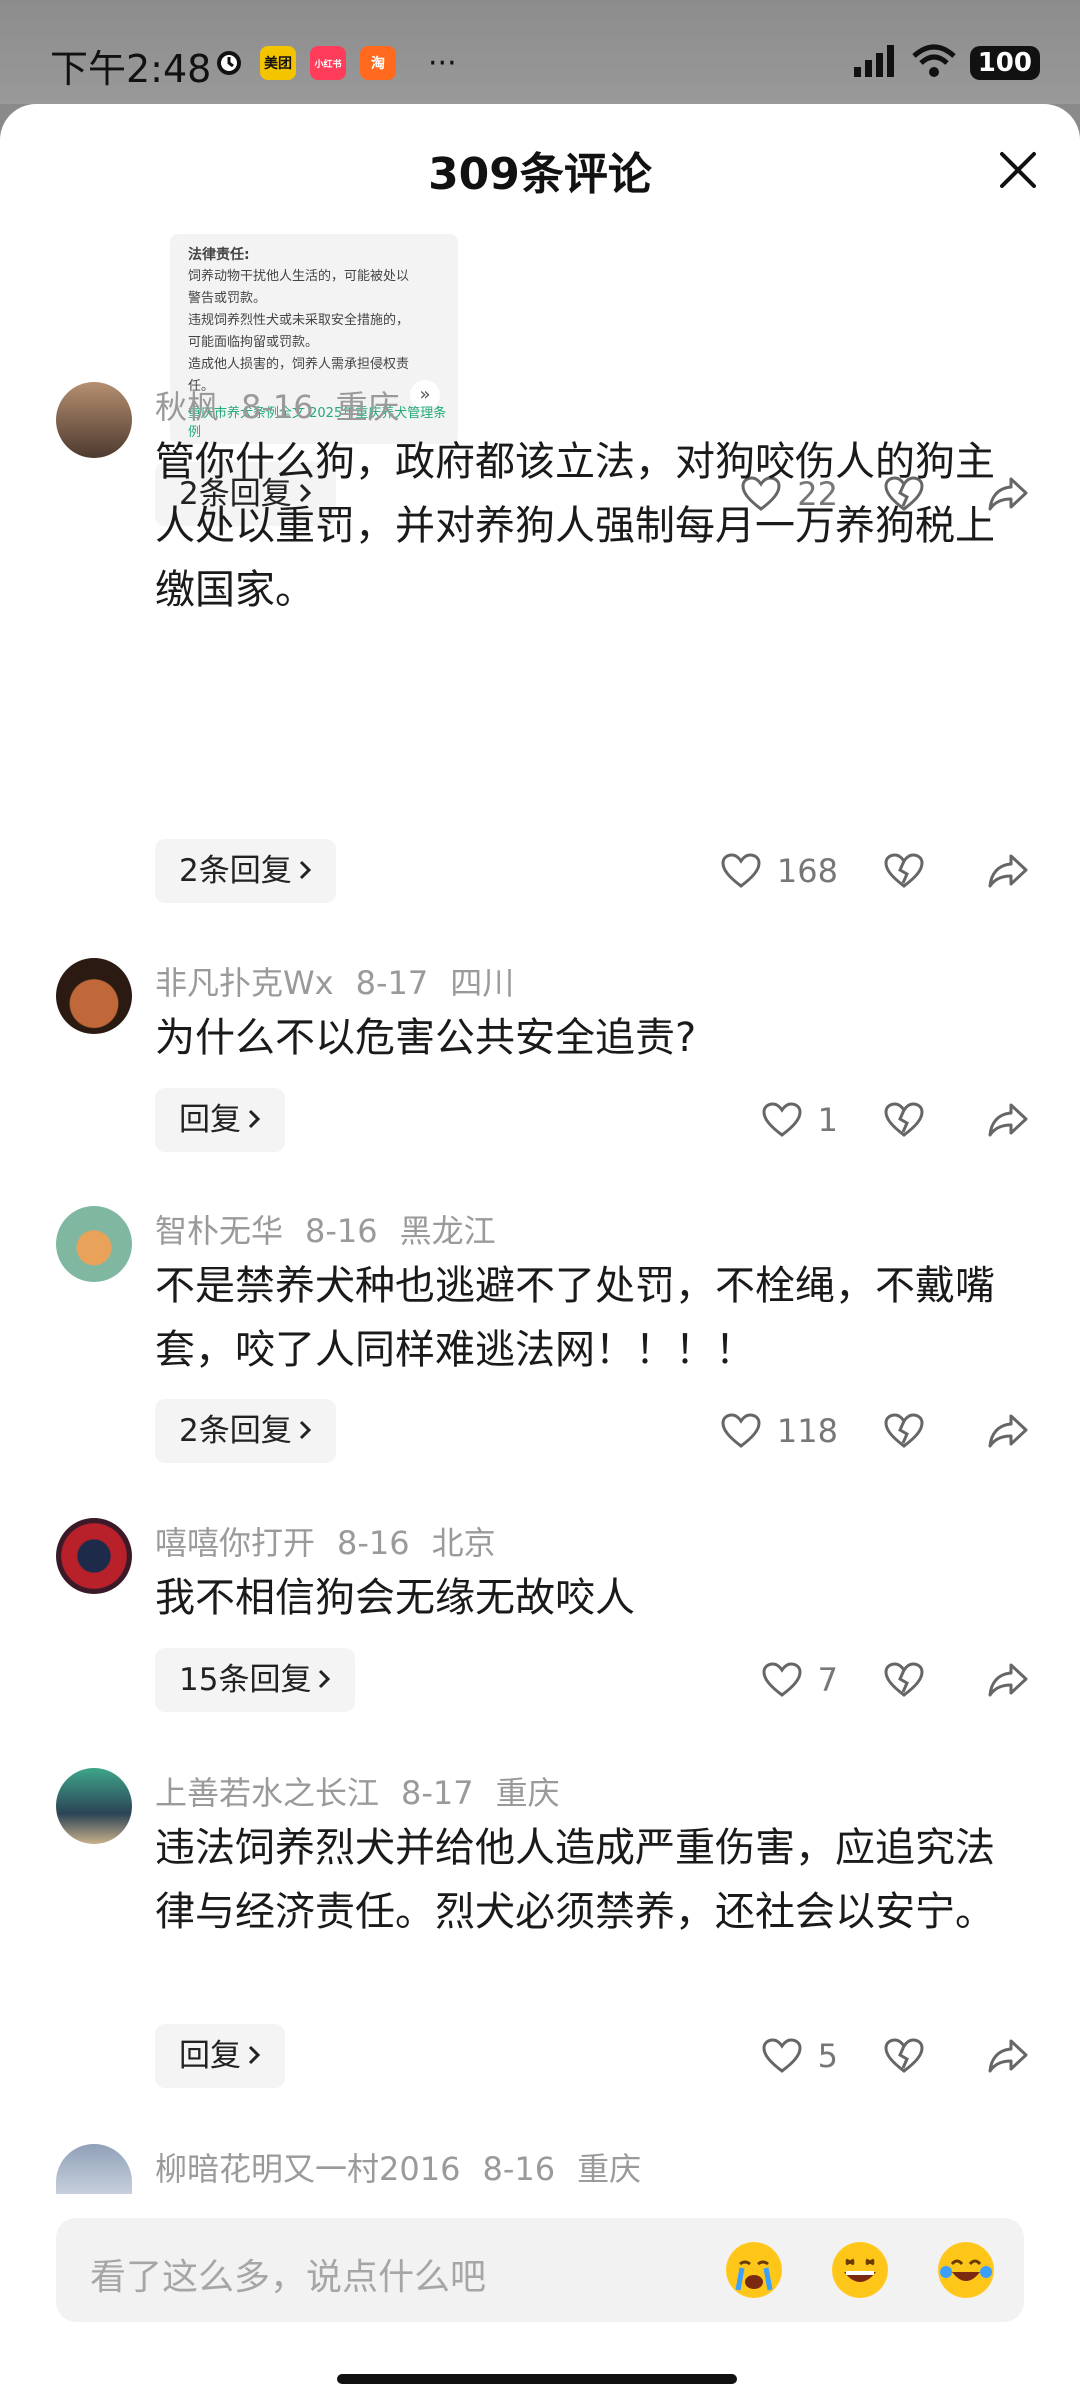  I want to click on status-bar: 下午2:48 美团 小红书 淘 ··· 100, so click(540, 52).